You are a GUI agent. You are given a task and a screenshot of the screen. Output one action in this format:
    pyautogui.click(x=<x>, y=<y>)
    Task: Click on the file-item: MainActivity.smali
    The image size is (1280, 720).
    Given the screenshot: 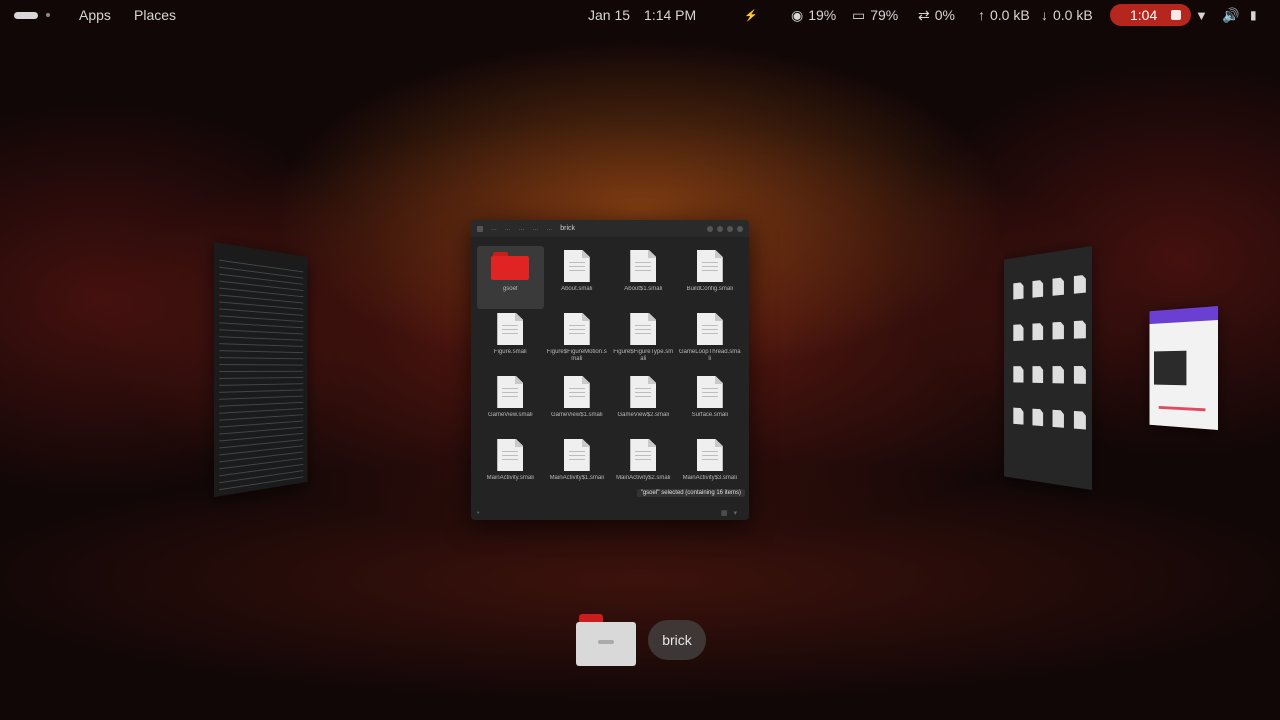 What is the action you would take?
    pyautogui.click(x=510, y=466)
    